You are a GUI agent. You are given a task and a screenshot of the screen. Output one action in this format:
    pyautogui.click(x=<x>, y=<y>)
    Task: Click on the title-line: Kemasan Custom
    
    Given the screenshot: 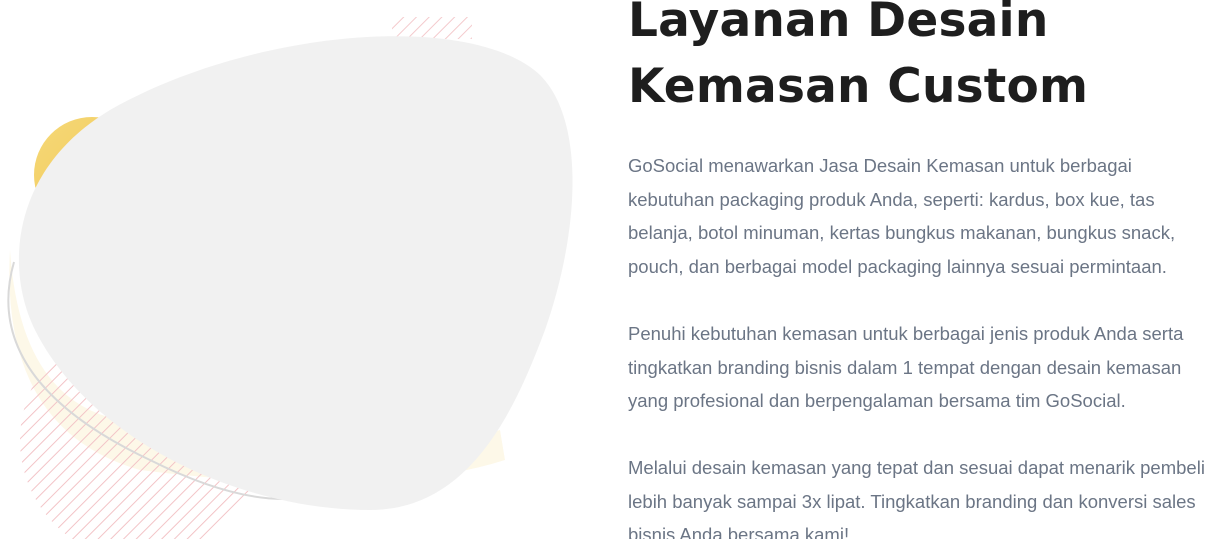 What is the action you would take?
    pyautogui.click(x=858, y=86)
    